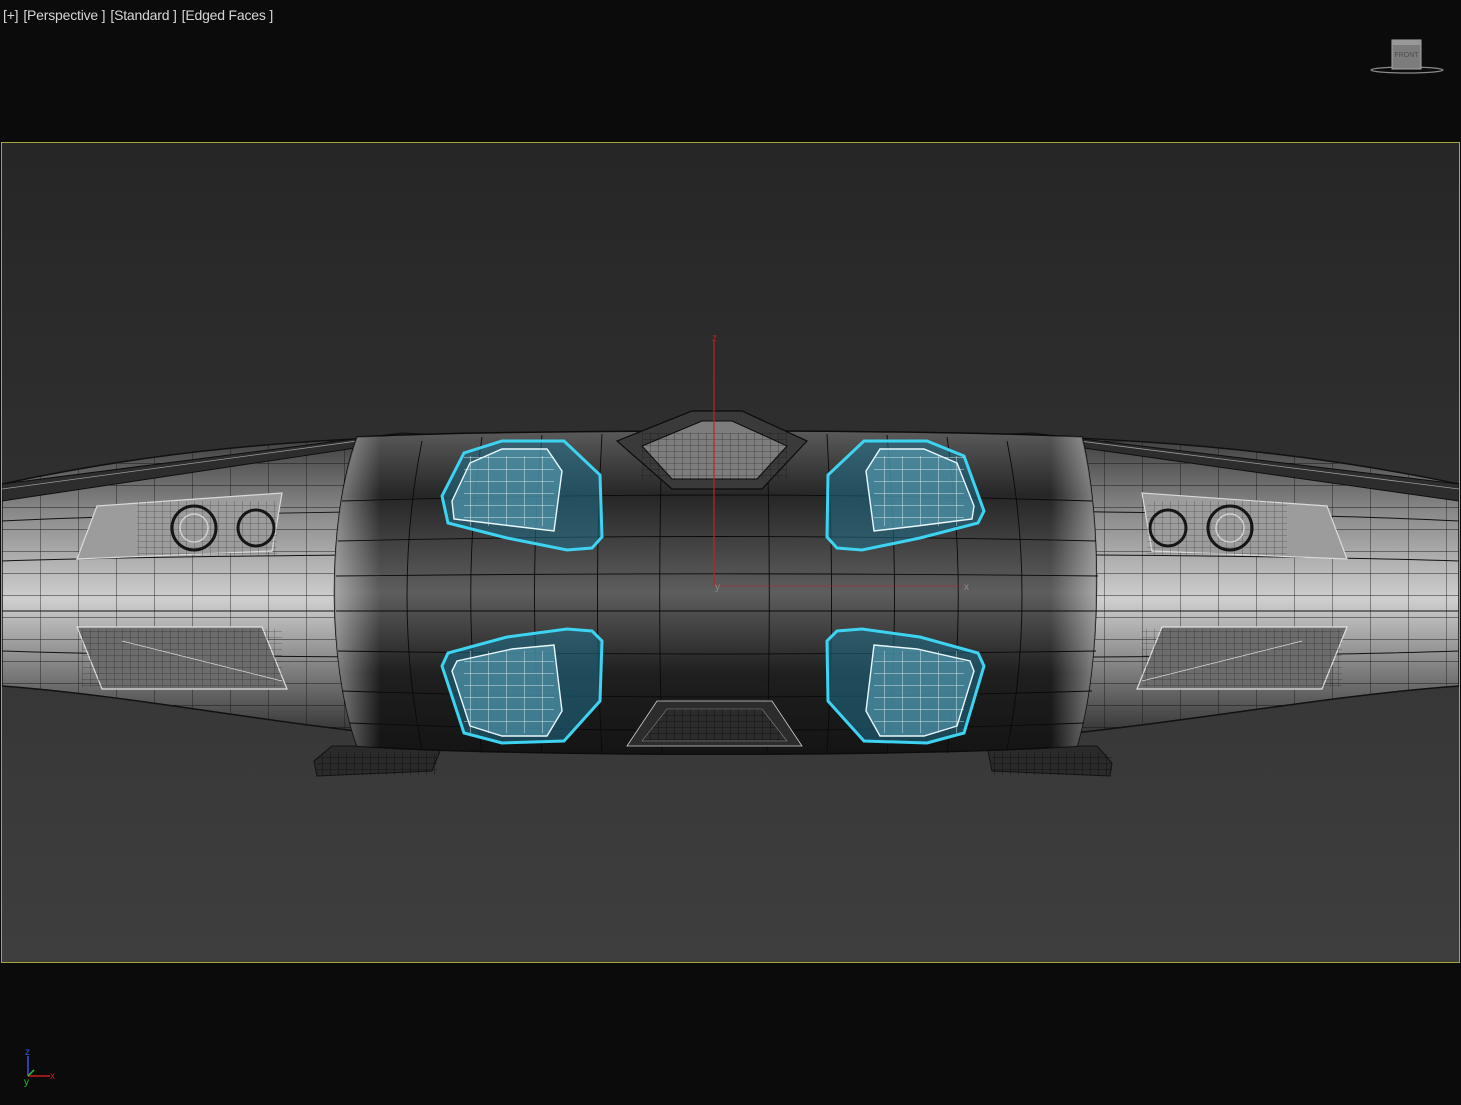 The image size is (1461, 1105). What do you see at coordinates (228, 15) in the screenshot?
I see `viewport-display-mode-menu: [Edged Faces ]` at bounding box center [228, 15].